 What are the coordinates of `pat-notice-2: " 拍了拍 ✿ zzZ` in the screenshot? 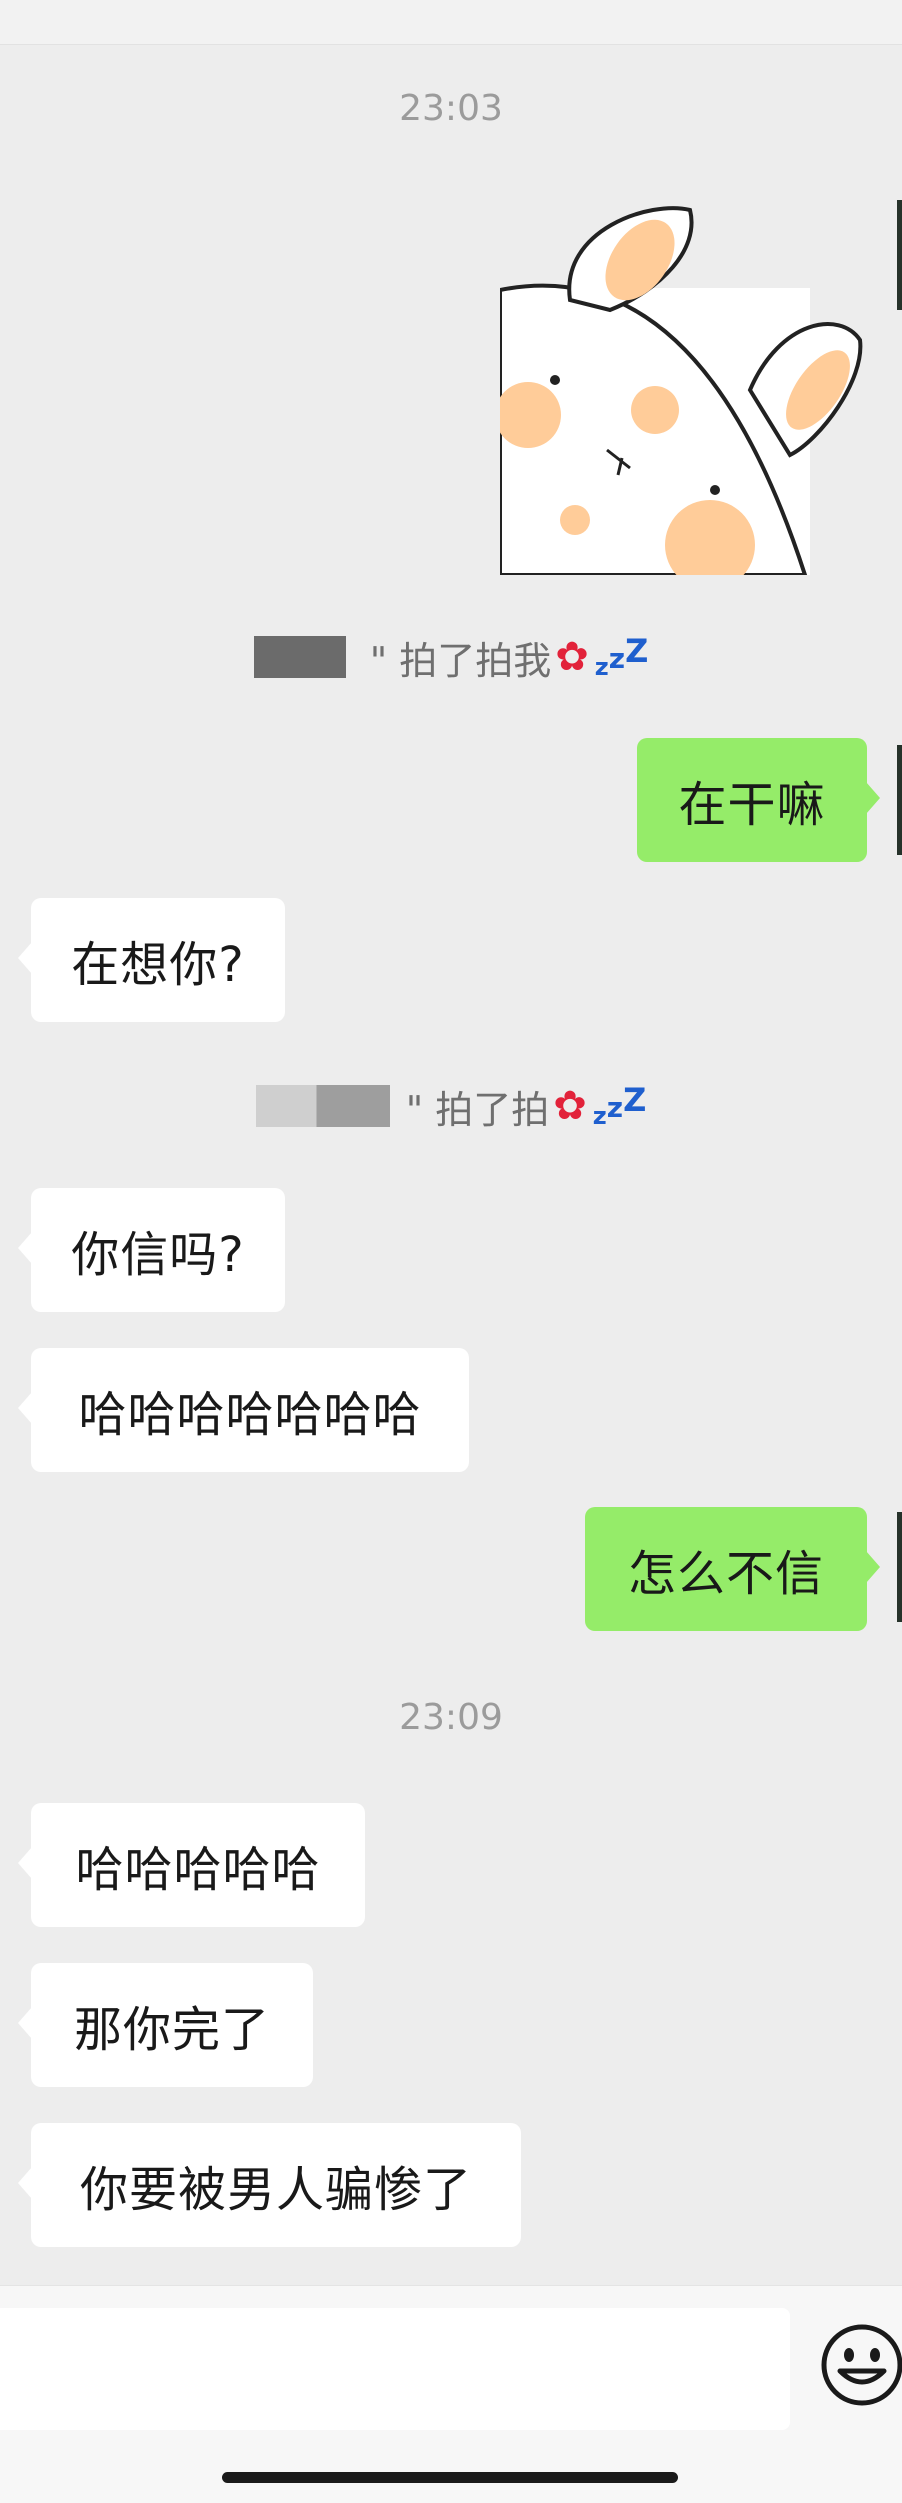 It's located at (451, 1106).